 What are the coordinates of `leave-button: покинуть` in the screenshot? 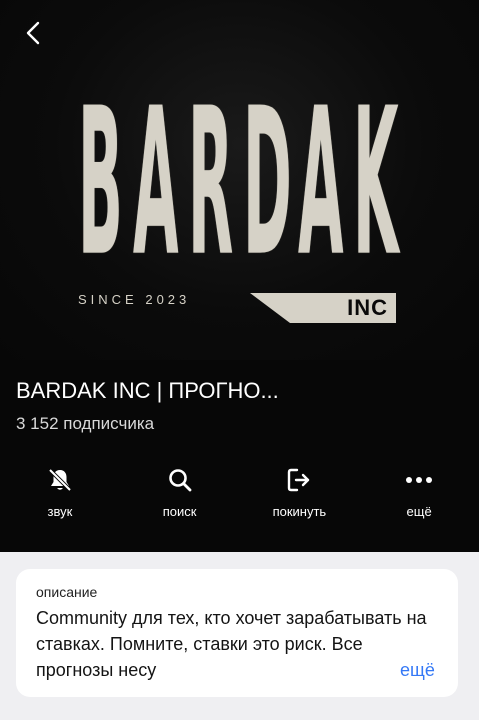 It's located at (299, 496).